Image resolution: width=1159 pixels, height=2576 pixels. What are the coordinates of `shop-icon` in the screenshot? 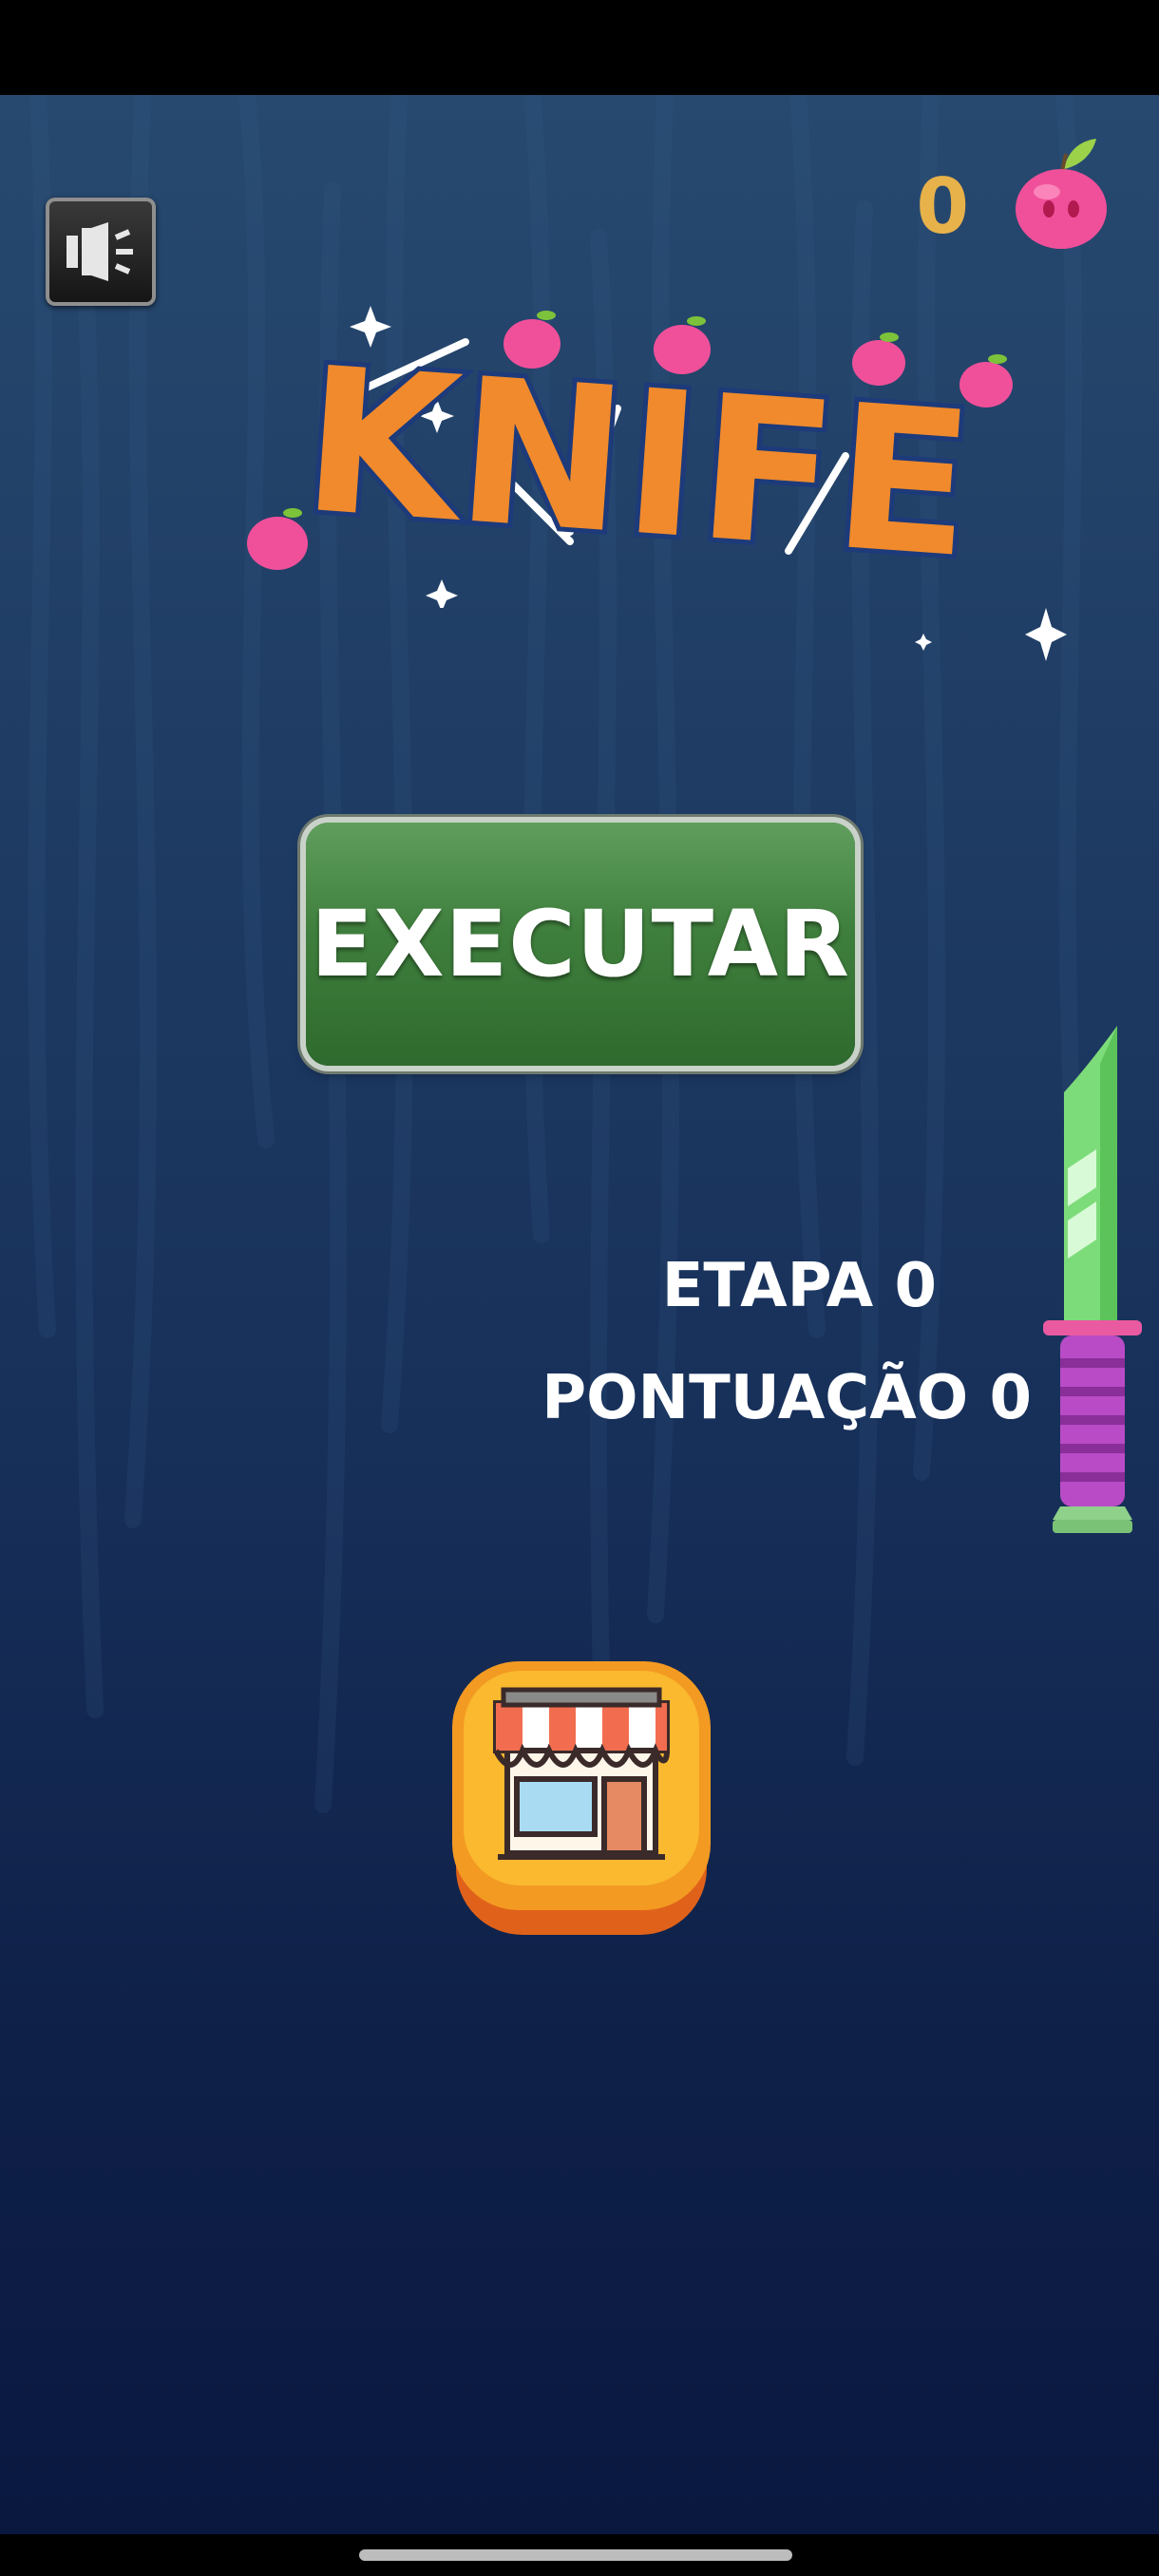 It's located at (581, 1773).